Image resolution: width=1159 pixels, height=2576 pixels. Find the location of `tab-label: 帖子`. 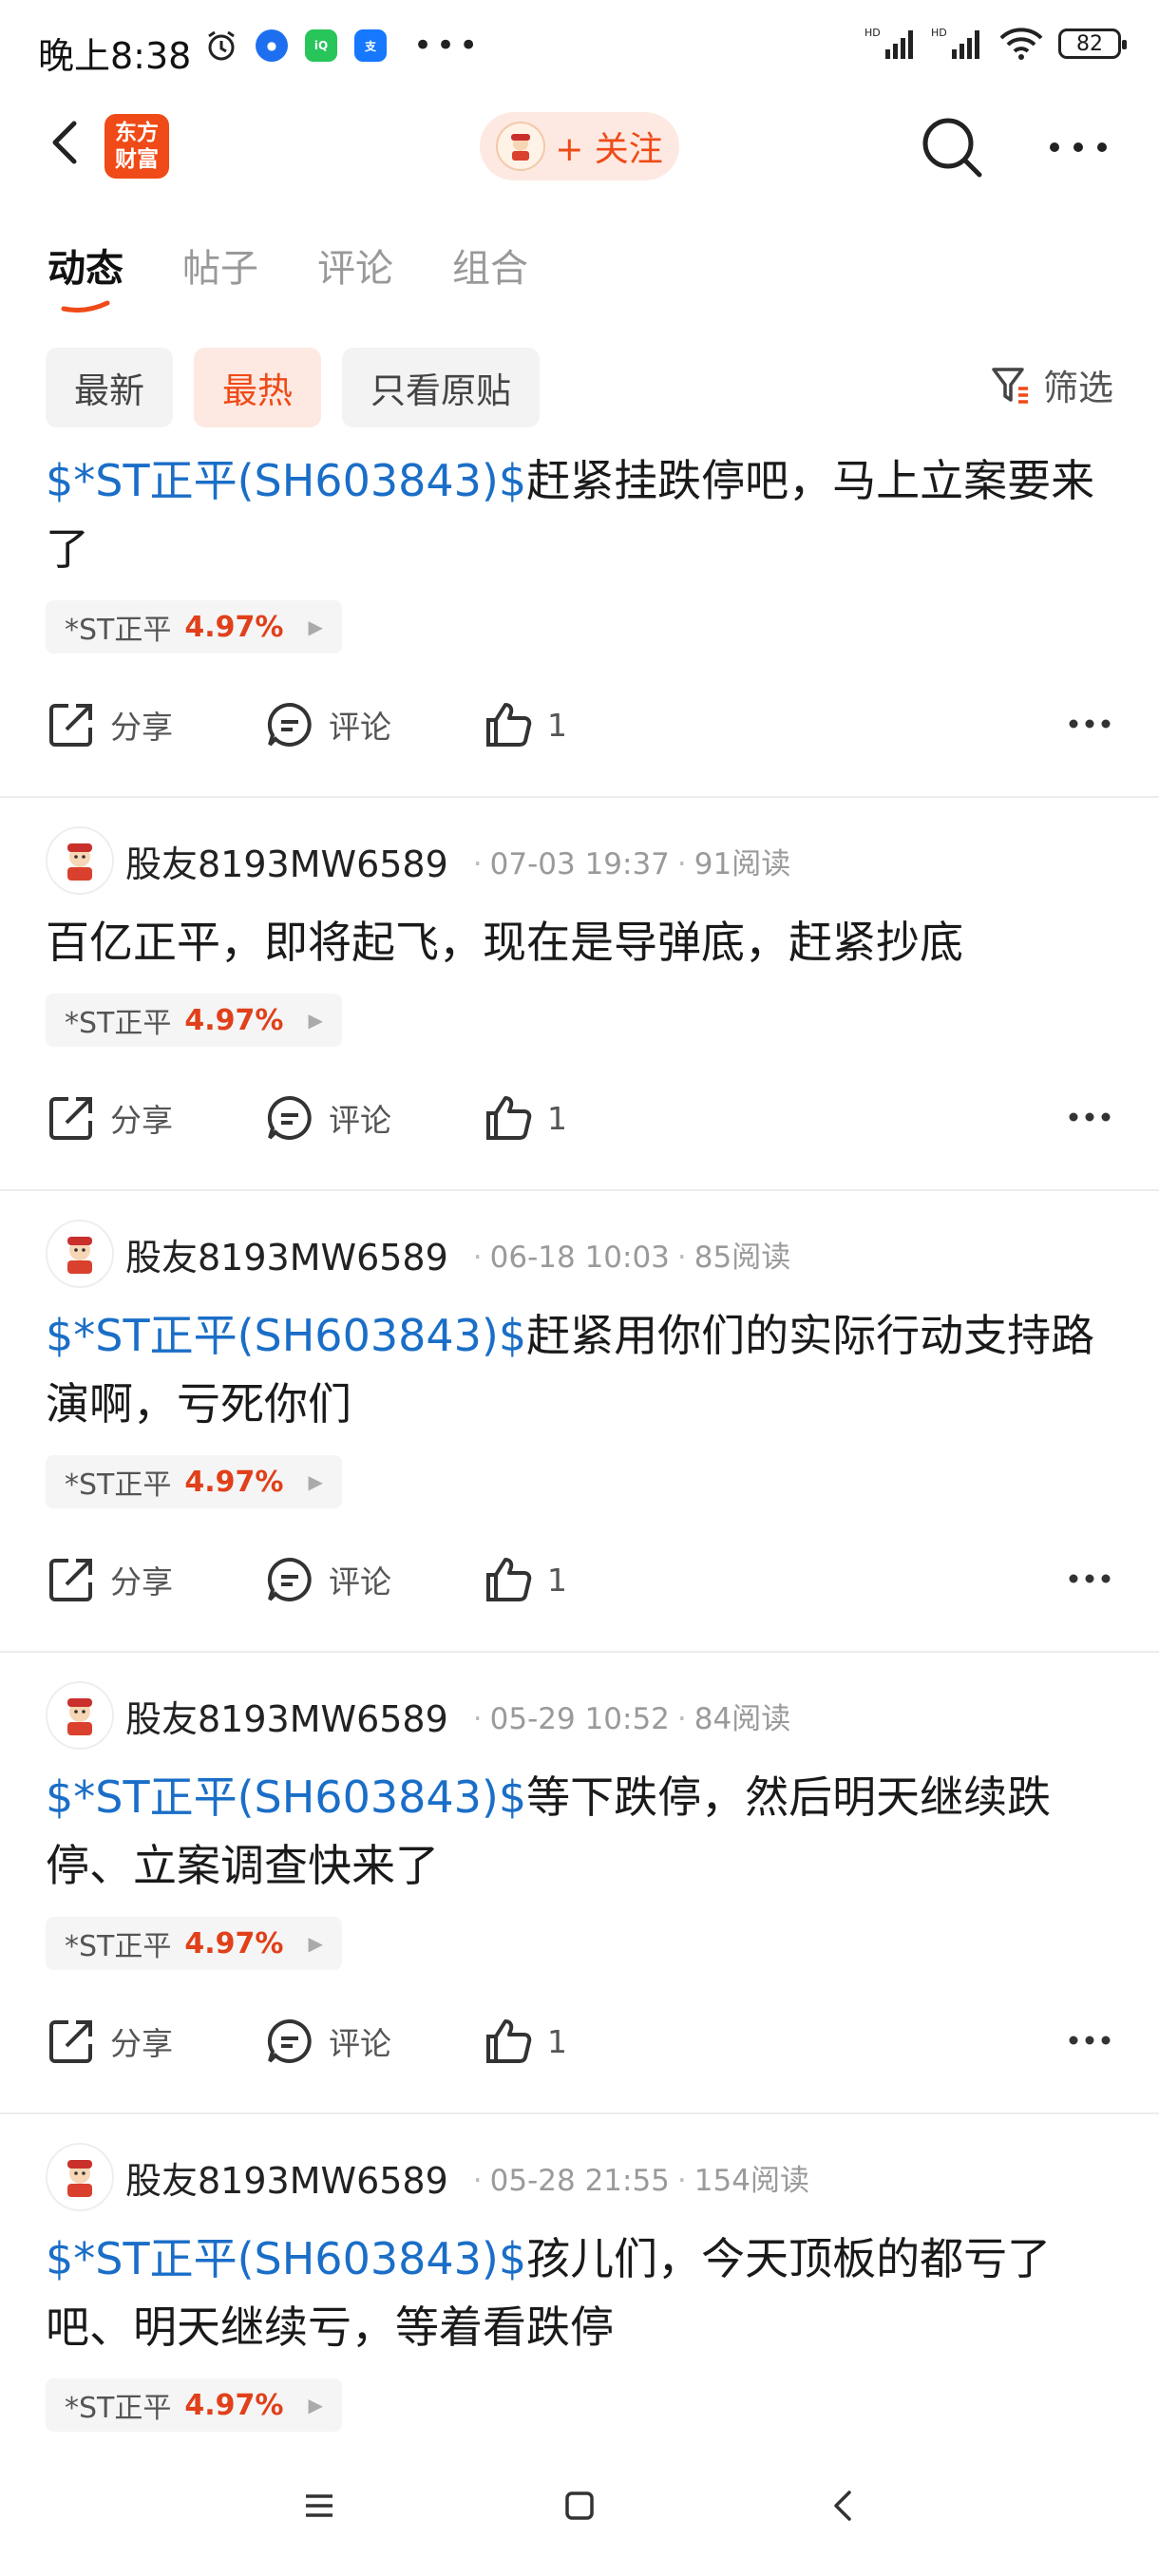

tab-label: 帖子 is located at coordinates (220, 269).